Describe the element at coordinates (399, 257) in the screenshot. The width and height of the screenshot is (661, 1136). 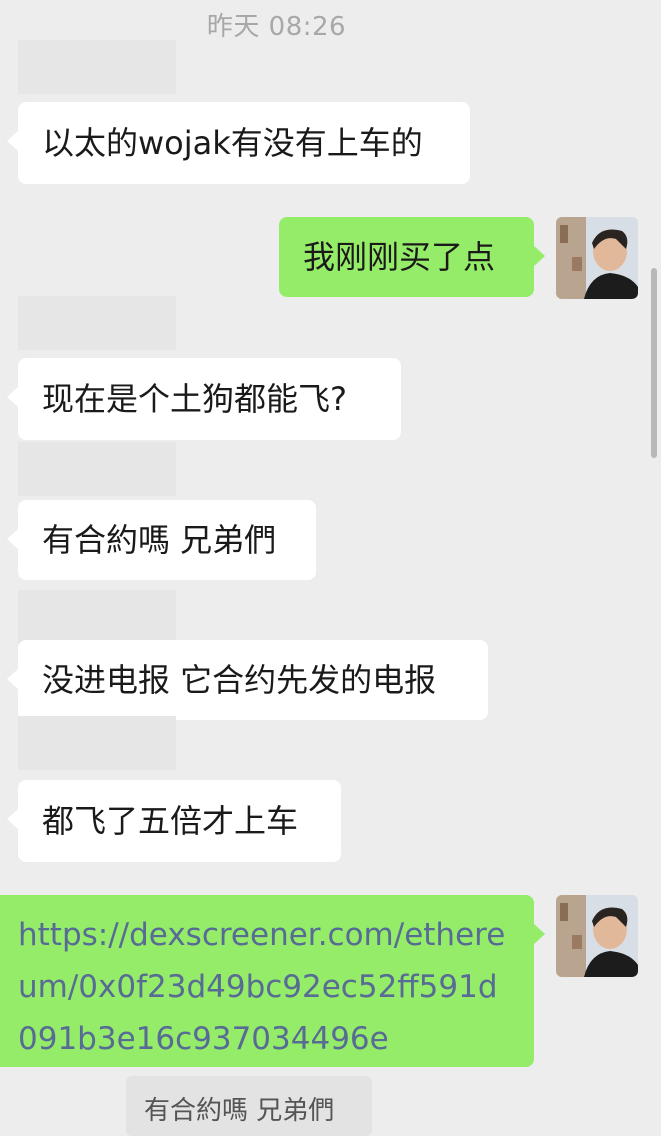
I see `message-text: 我刚刚买了点` at that location.